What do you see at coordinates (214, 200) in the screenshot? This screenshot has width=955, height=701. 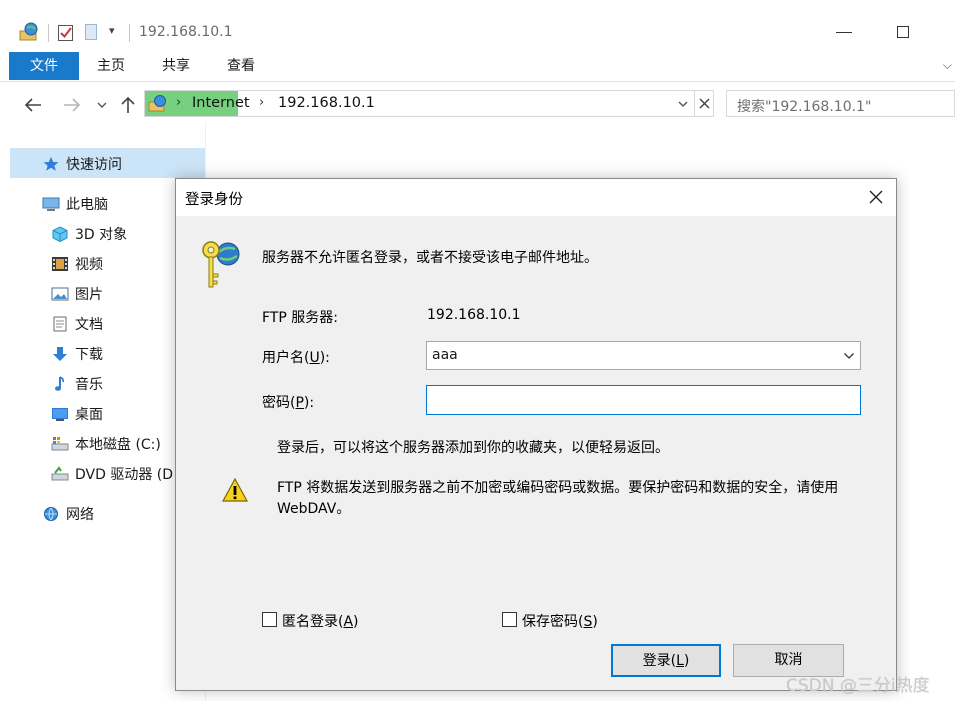 I see `dialog-title: 登录身份` at bounding box center [214, 200].